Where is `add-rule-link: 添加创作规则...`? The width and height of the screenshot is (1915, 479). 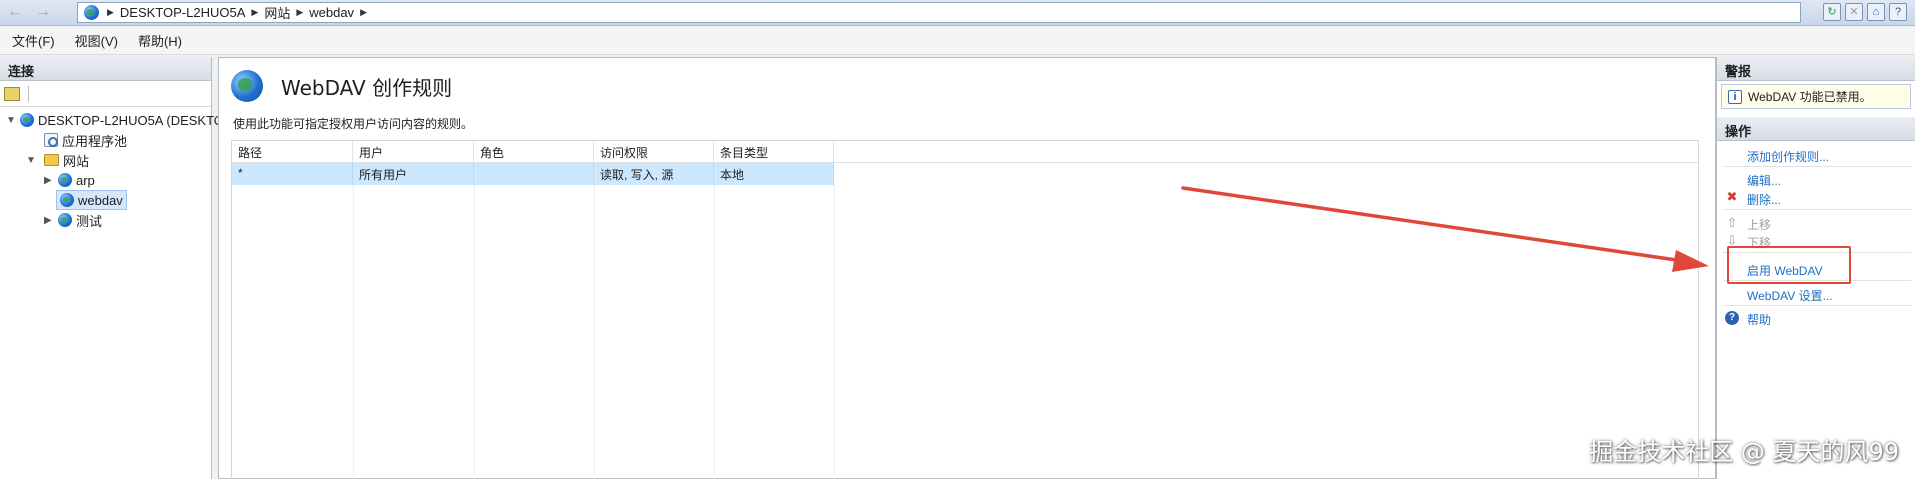 add-rule-link: 添加创作规则... is located at coordinates (1788, 156).